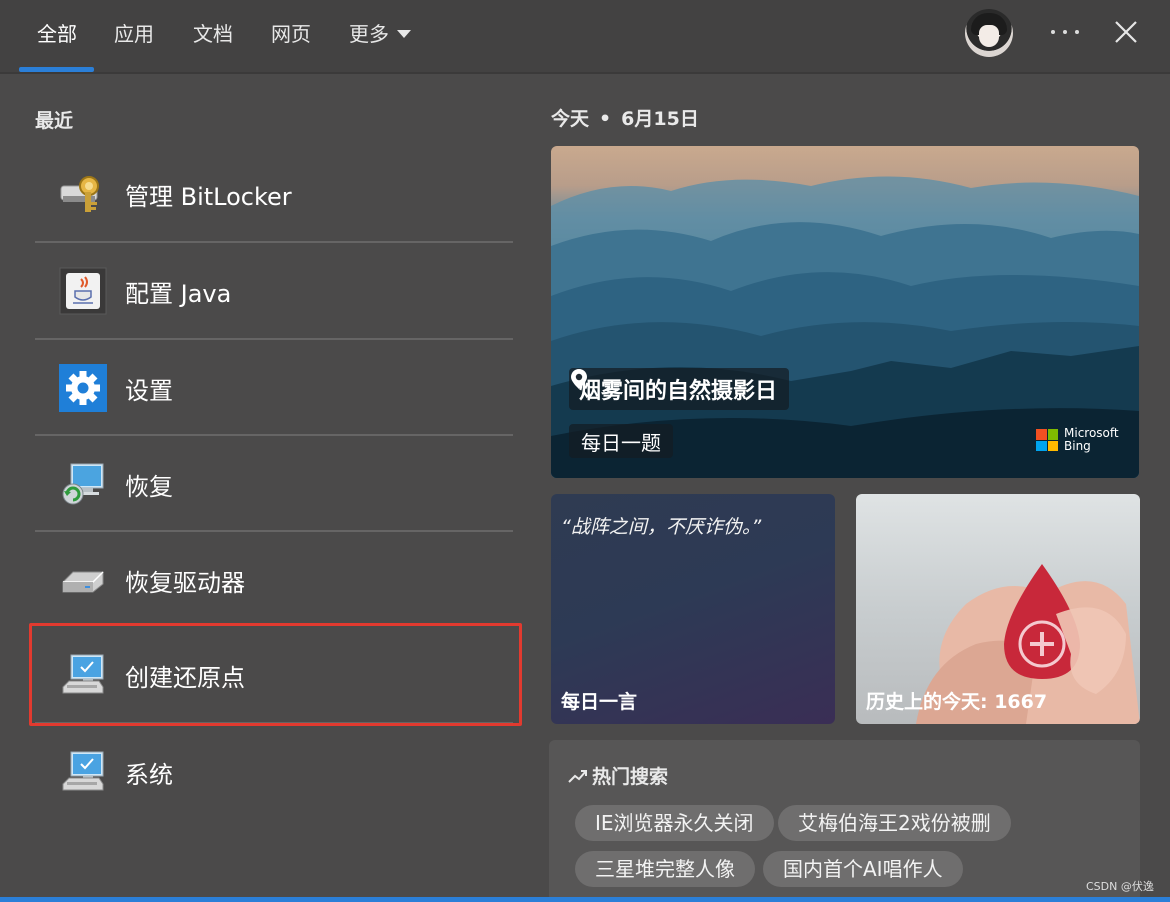  I want to click on recent-item-bitlocker: 管理 BitLocker, so click(274, 194).